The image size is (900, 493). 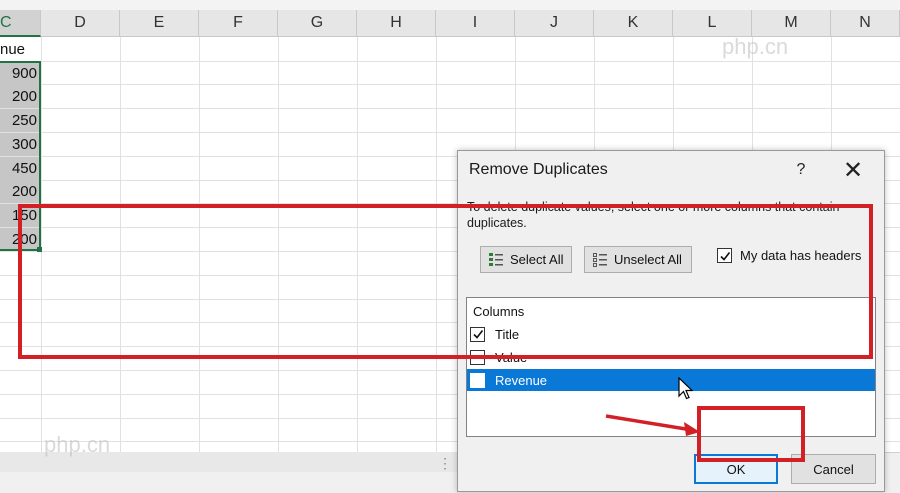 I want to click on column-header-j: J, so click(x=554, y=23).